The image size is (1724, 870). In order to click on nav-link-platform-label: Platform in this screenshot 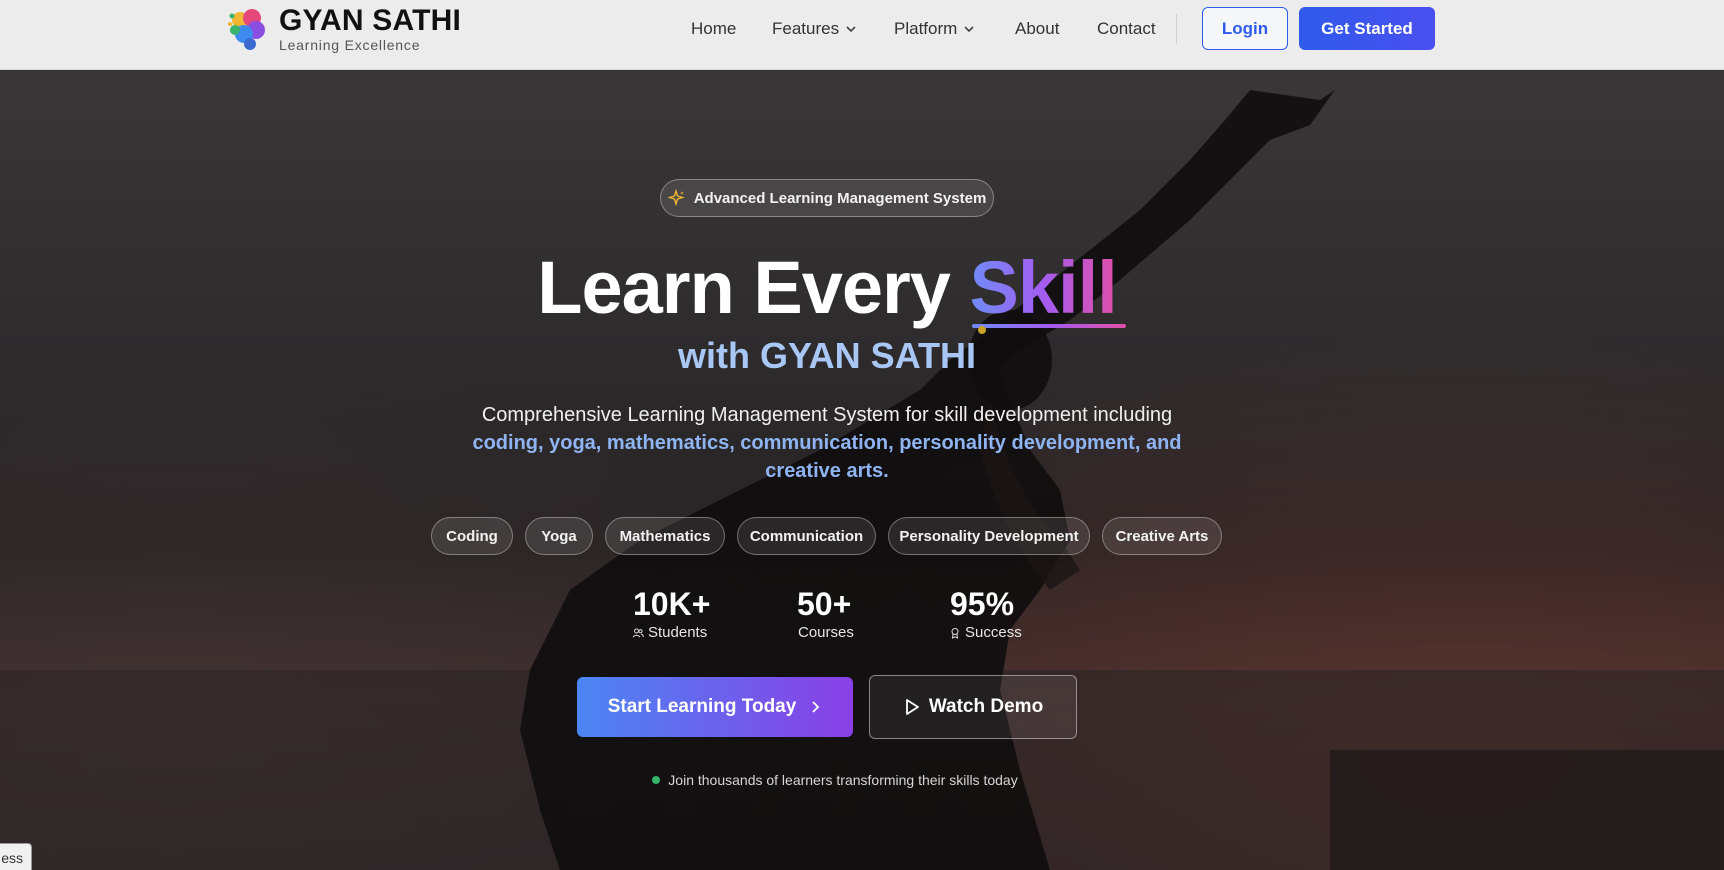, I will do `click(926, 28)`.